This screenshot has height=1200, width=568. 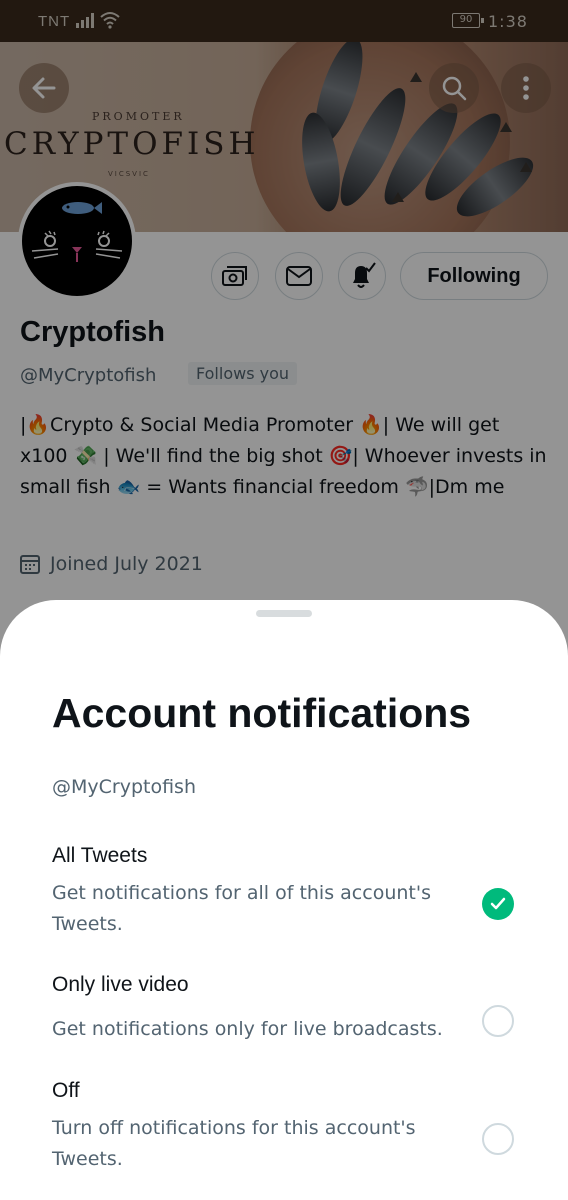 I want to click on option-all-tweets-radio, so click(x=498, y=904).